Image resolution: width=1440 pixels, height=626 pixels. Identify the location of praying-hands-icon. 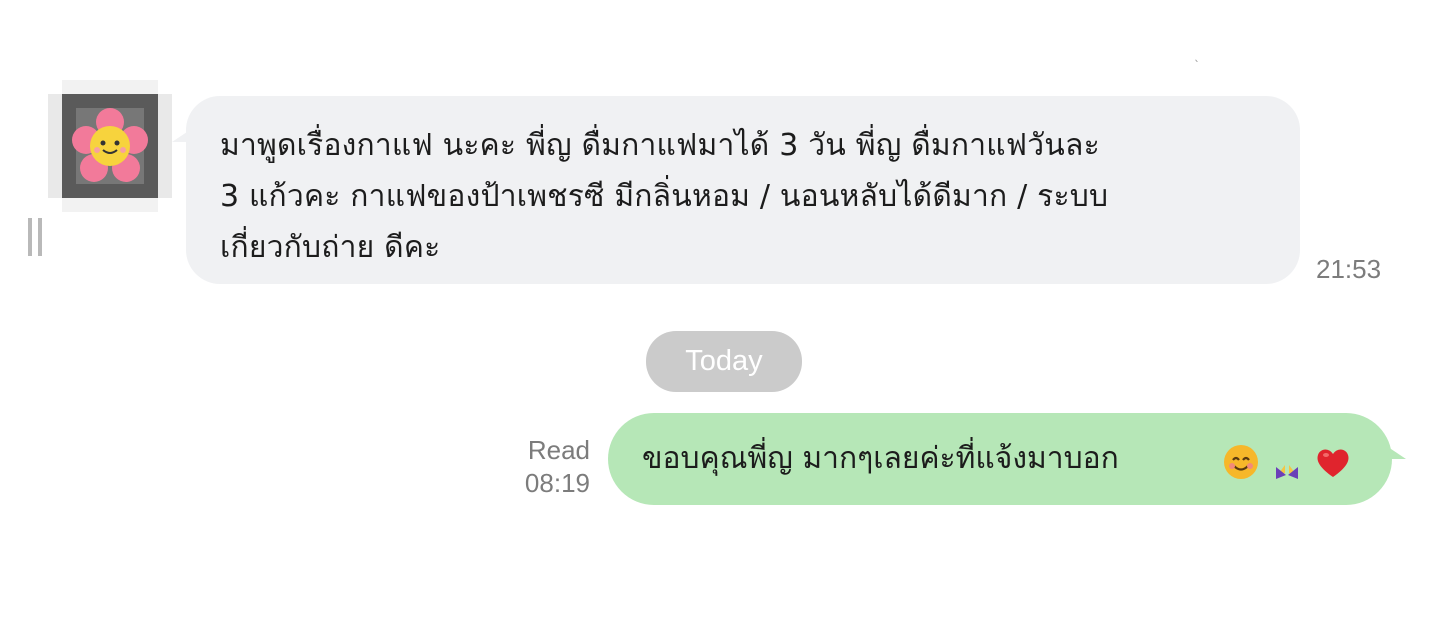
(1287, 463).